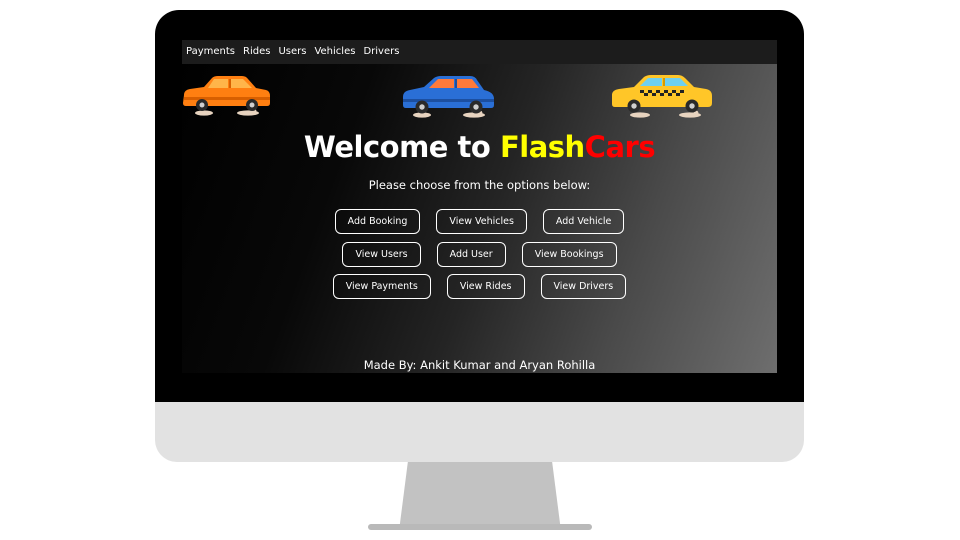  I want to click on add-vehicle-button: Add Vehicle, so click(583, 221).